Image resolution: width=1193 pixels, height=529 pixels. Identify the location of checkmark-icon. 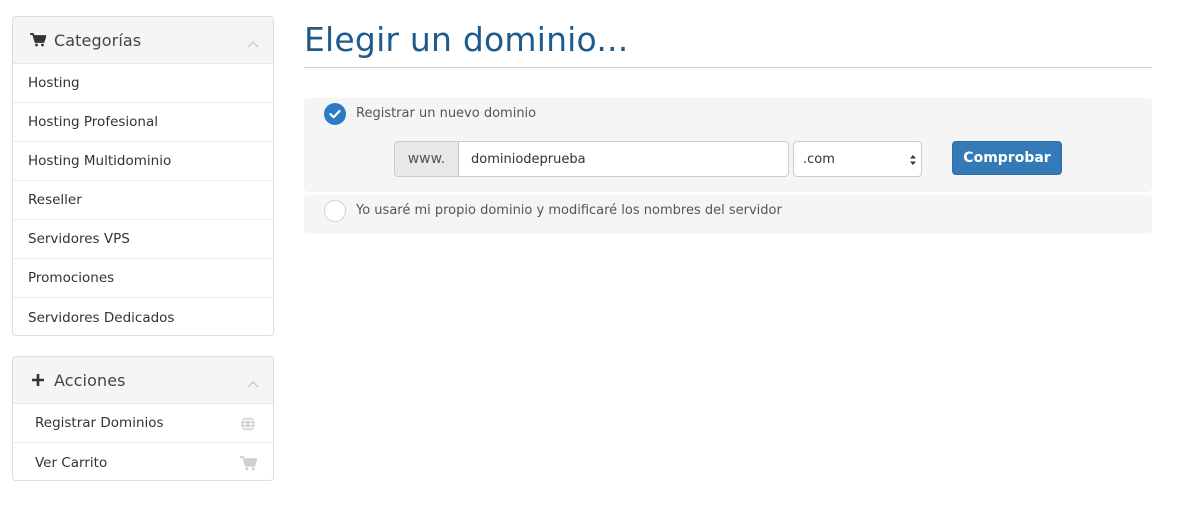
(335, 114).